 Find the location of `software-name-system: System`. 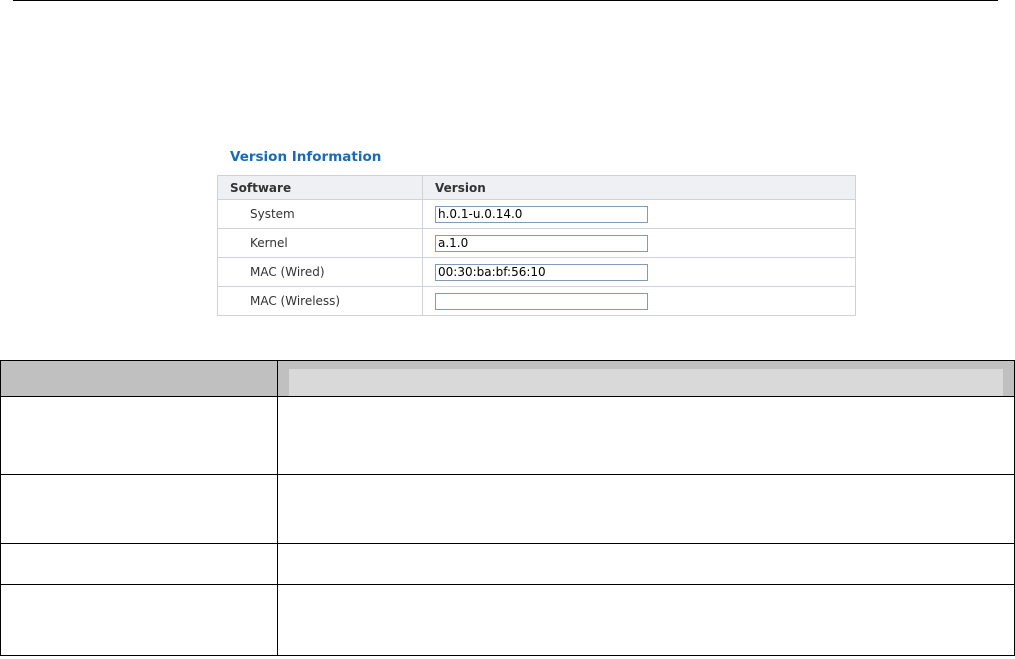

software-name-system: System is located at coordinates (320, 214).